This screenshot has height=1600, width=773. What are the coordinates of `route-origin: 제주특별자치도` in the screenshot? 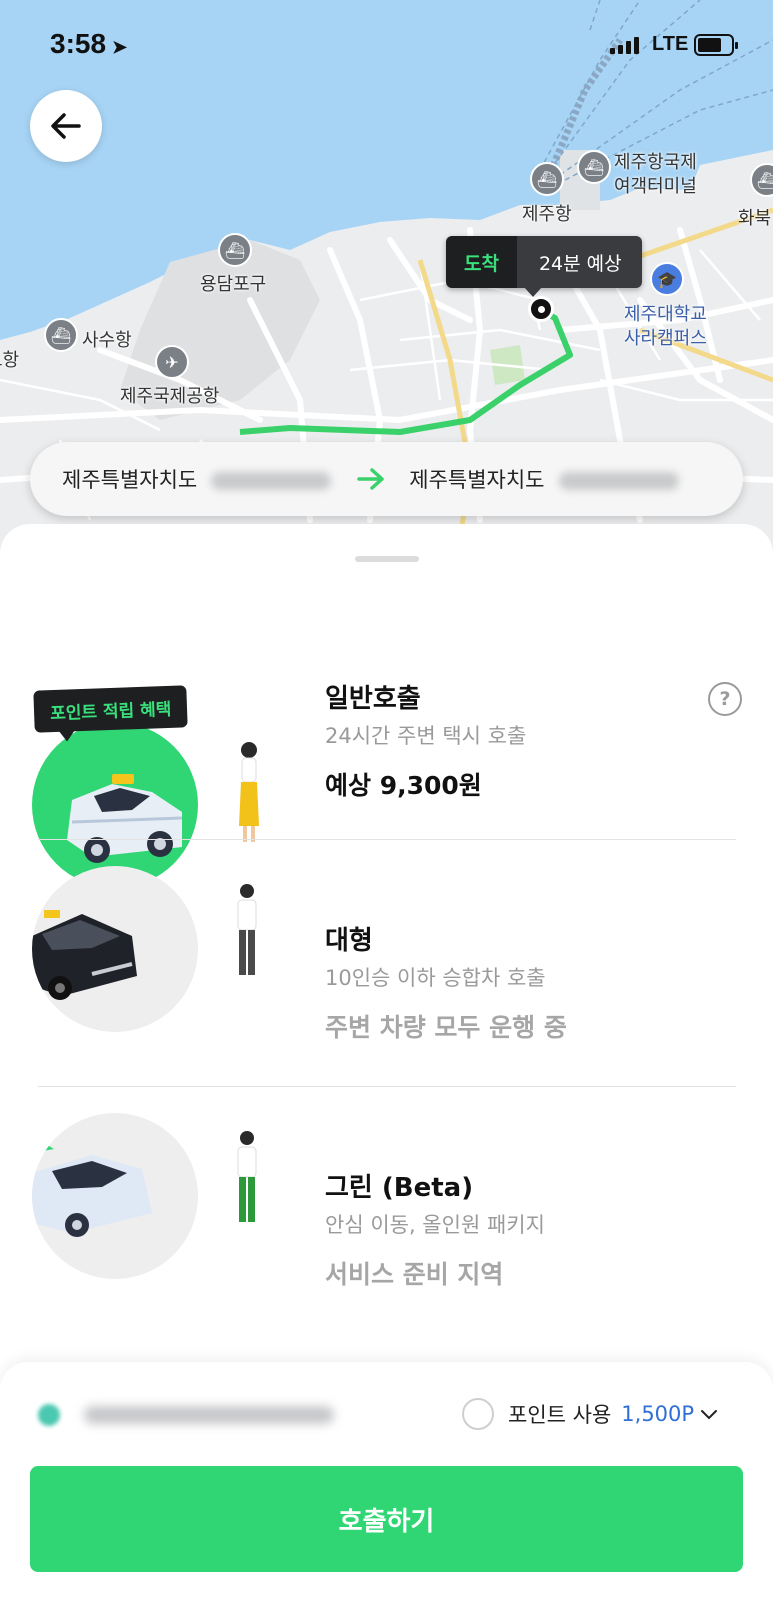 It's located at (197, 479).